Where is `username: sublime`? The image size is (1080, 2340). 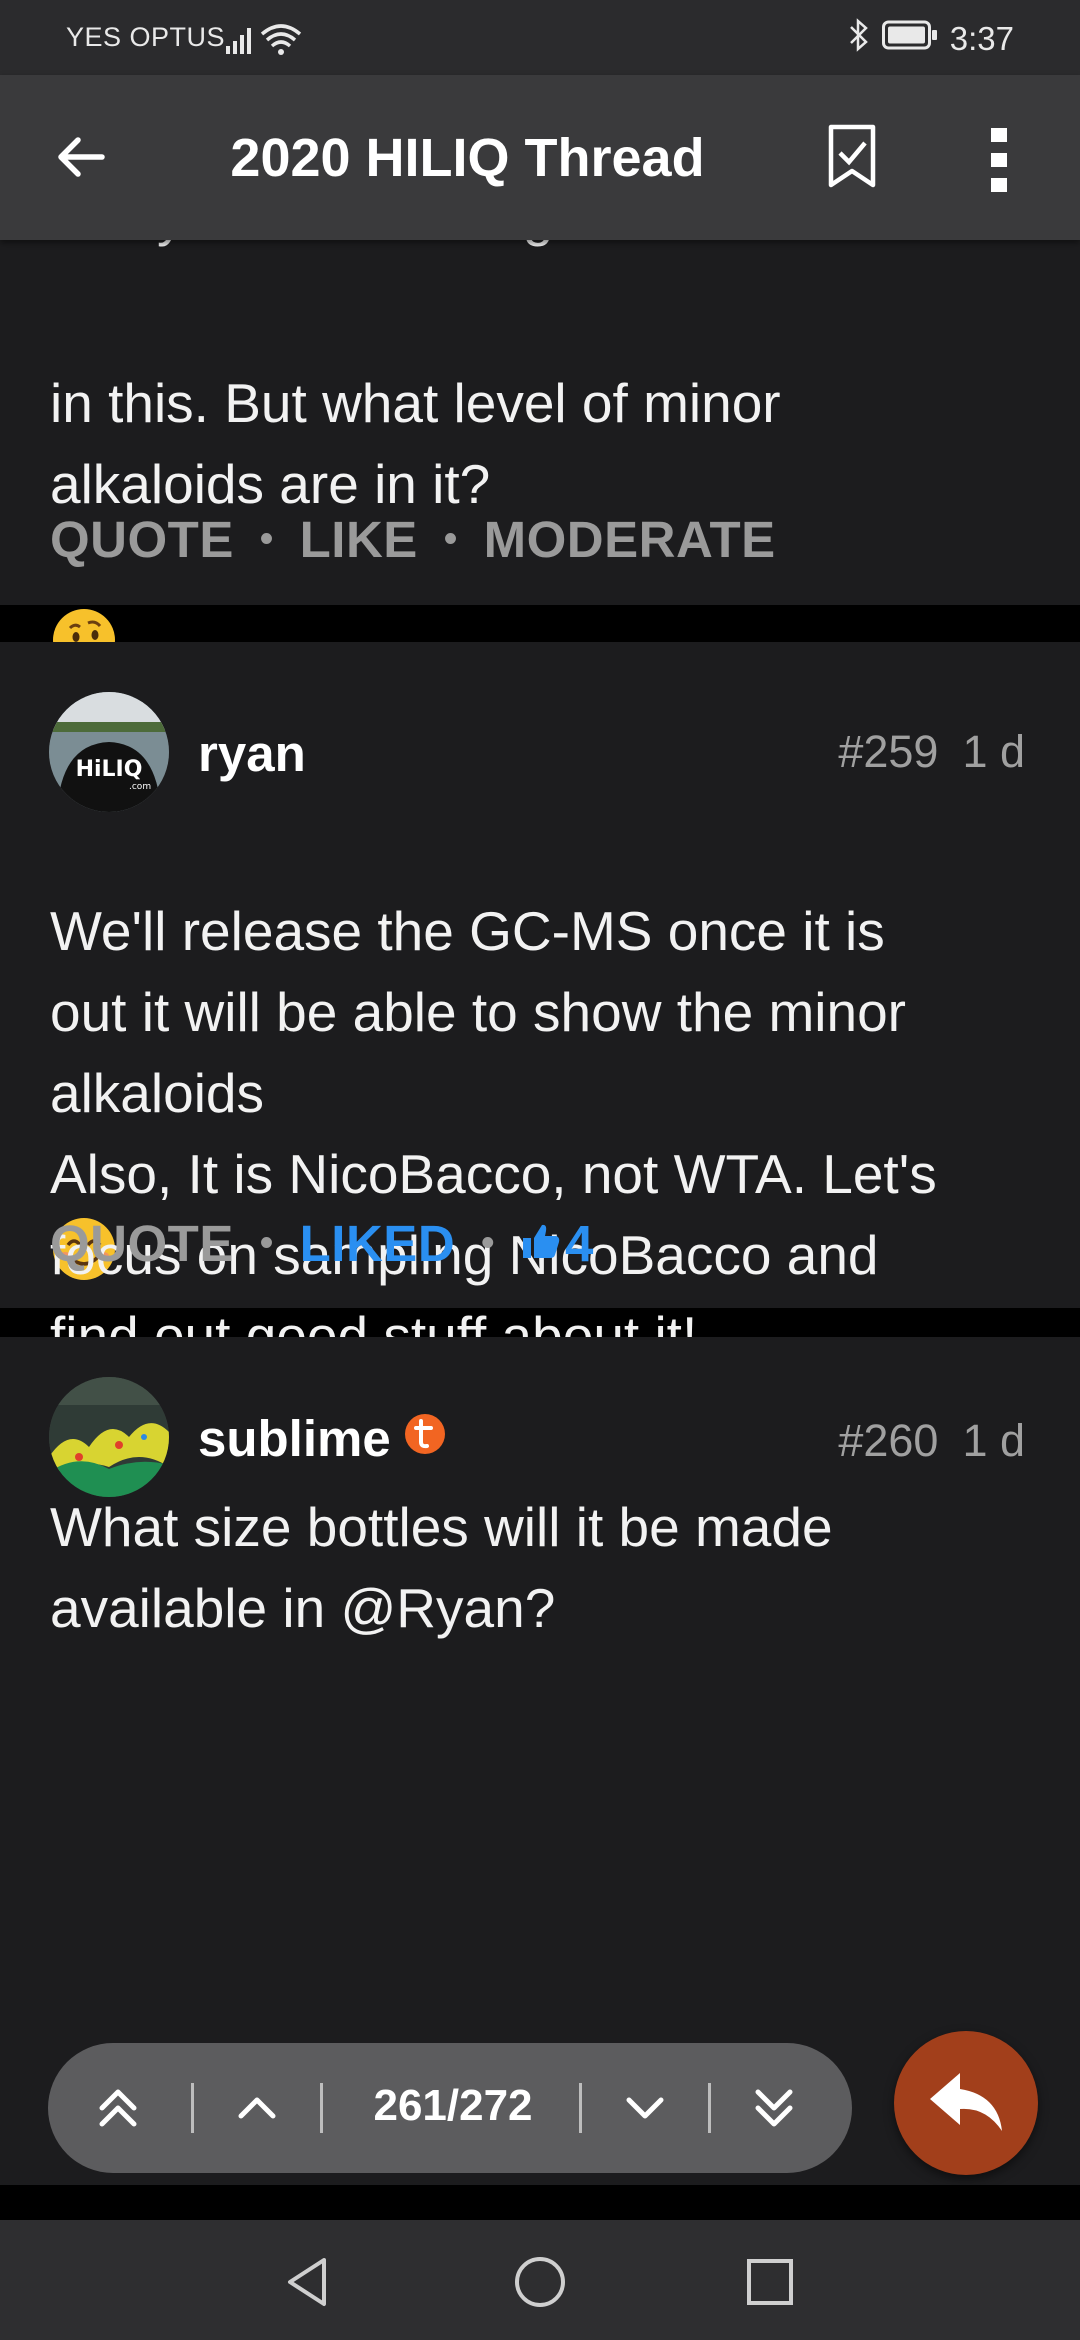
username: sublime is located at coordinates (294, 1438).